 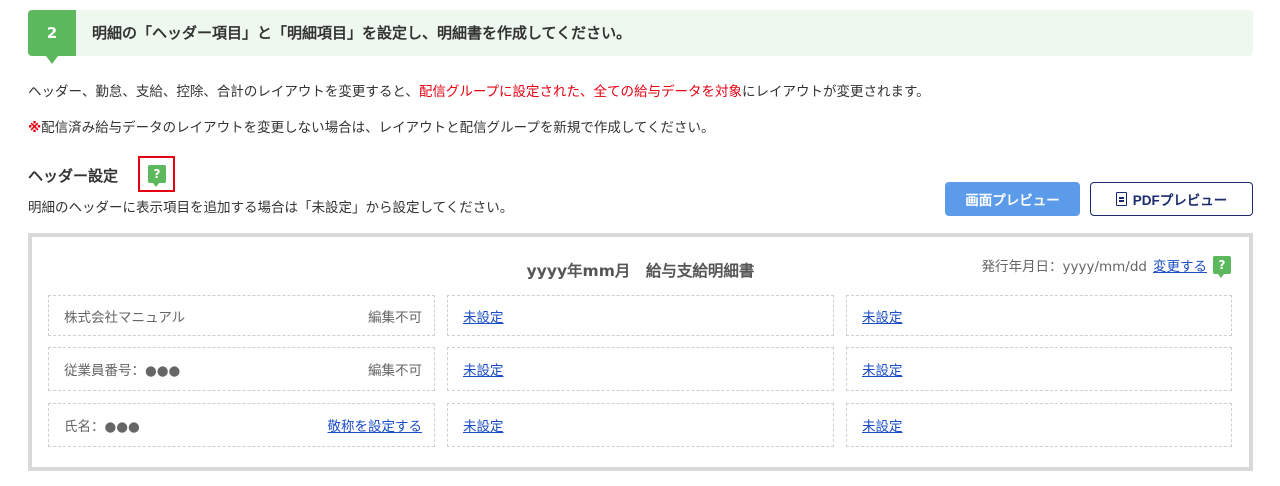 What do you see at coordinates (1064, 267) in the screenshot?
I see `issue-date-label: 発行年月日：yyyy/mm/dd` at bounding box center [1064, 267].